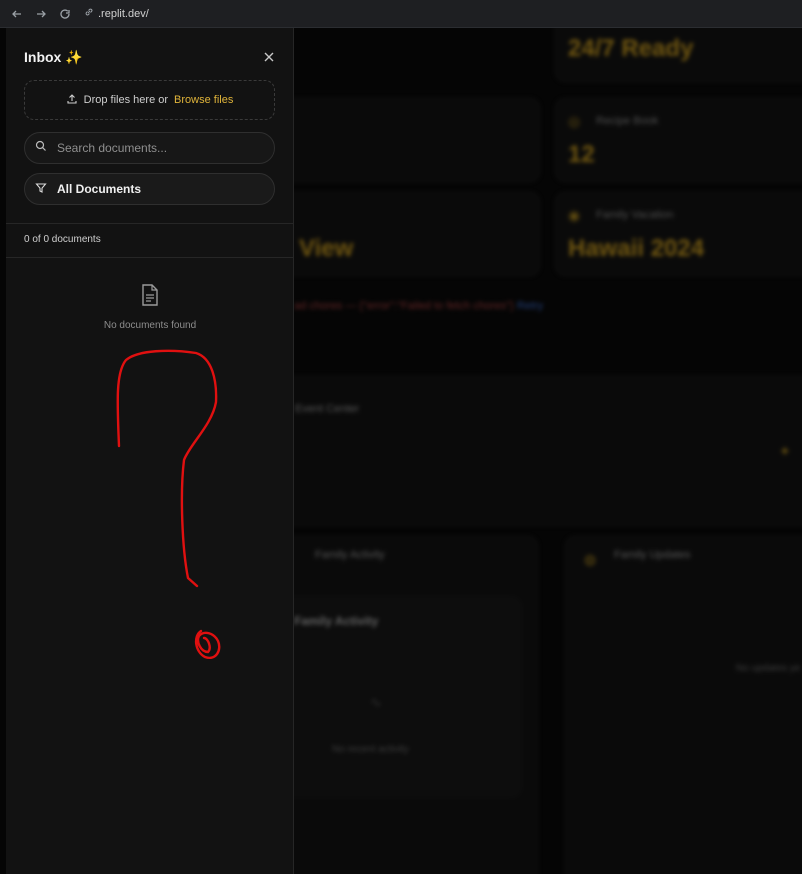 The image size is (802, 874). What do you see at coordinates (53, 56) in the screenshot?
I see `inbox-title: Inbox ✨` at bounding box center [53, 56].